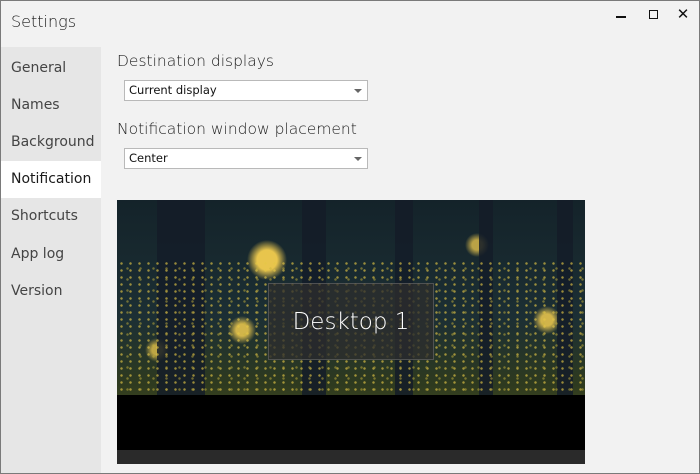 This screenshot has height=474, width=700. Describe the element at coordinates (51, 68) in the screenshot. I see `sidebar-item-general: General` at that location.